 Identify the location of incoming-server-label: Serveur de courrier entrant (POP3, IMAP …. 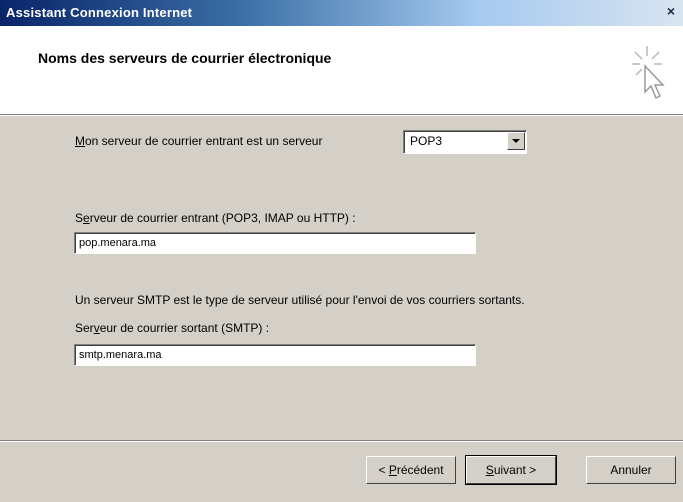
(215, 218).